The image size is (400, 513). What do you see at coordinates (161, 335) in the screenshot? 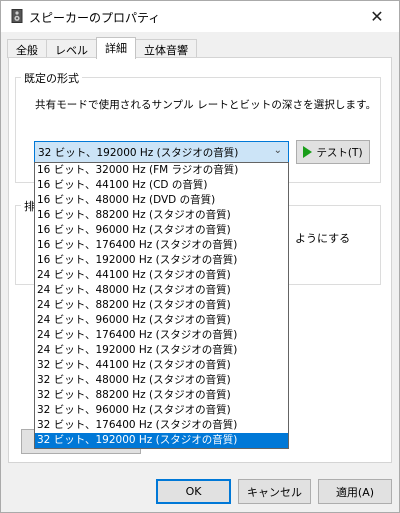
I see `format-option: 24 ビット、176400 Hz (スタジオの音質)` at bounding box center [161, 335].